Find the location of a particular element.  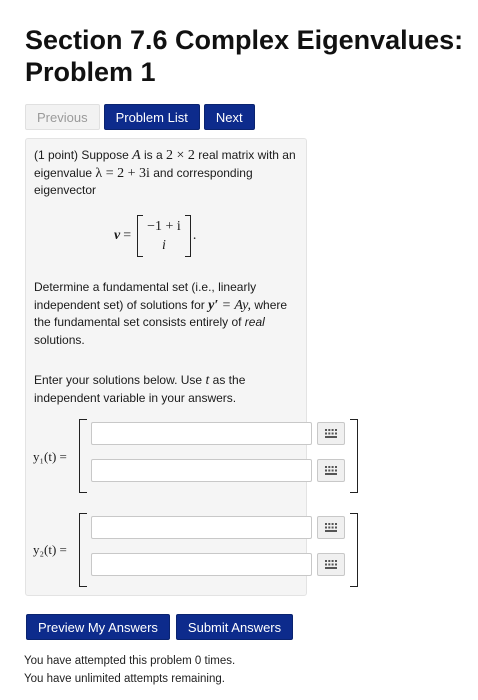

determine-text: solutions. is located at coordinates (59, 339).